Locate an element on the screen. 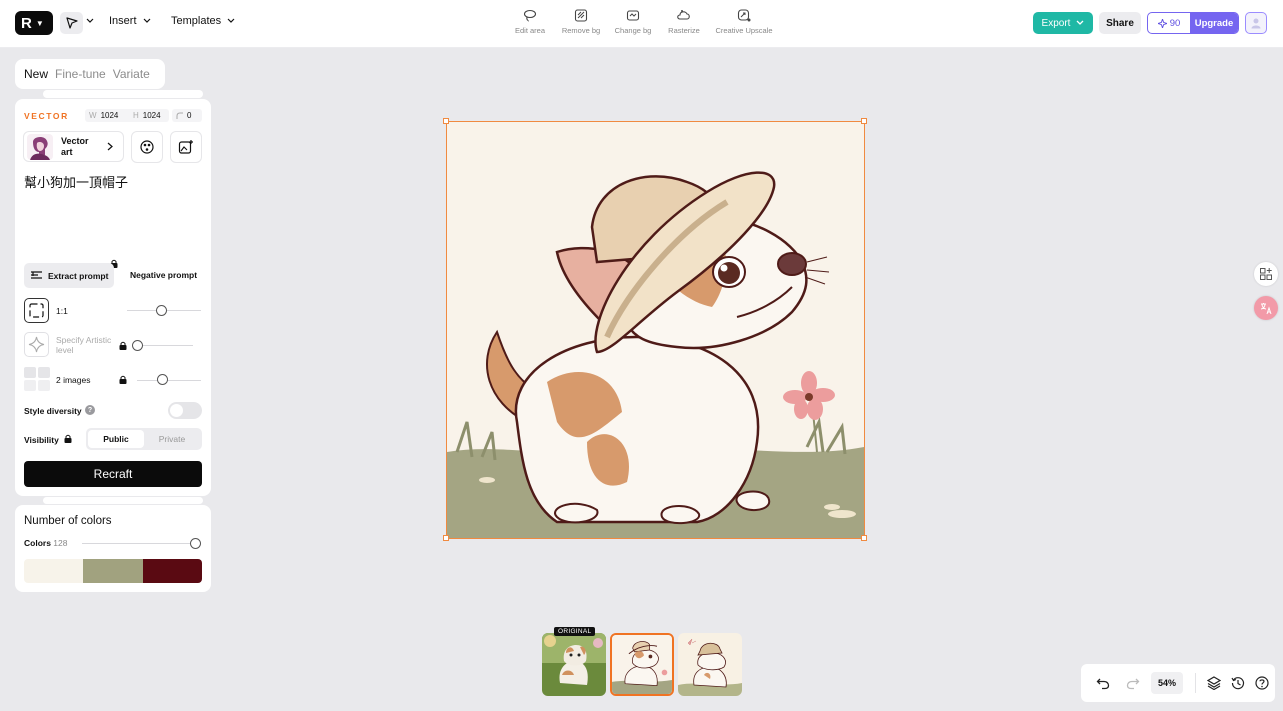 The width and height of the screenshot is (1283, 711). apps-grid-button is located at coordinates (1266, 274).